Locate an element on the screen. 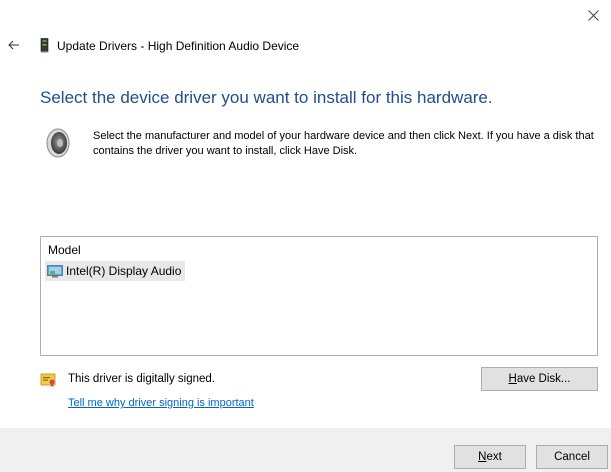 This screenshot has width=611, height=472. back-arrow-icon is located at coordinates (13, 45).